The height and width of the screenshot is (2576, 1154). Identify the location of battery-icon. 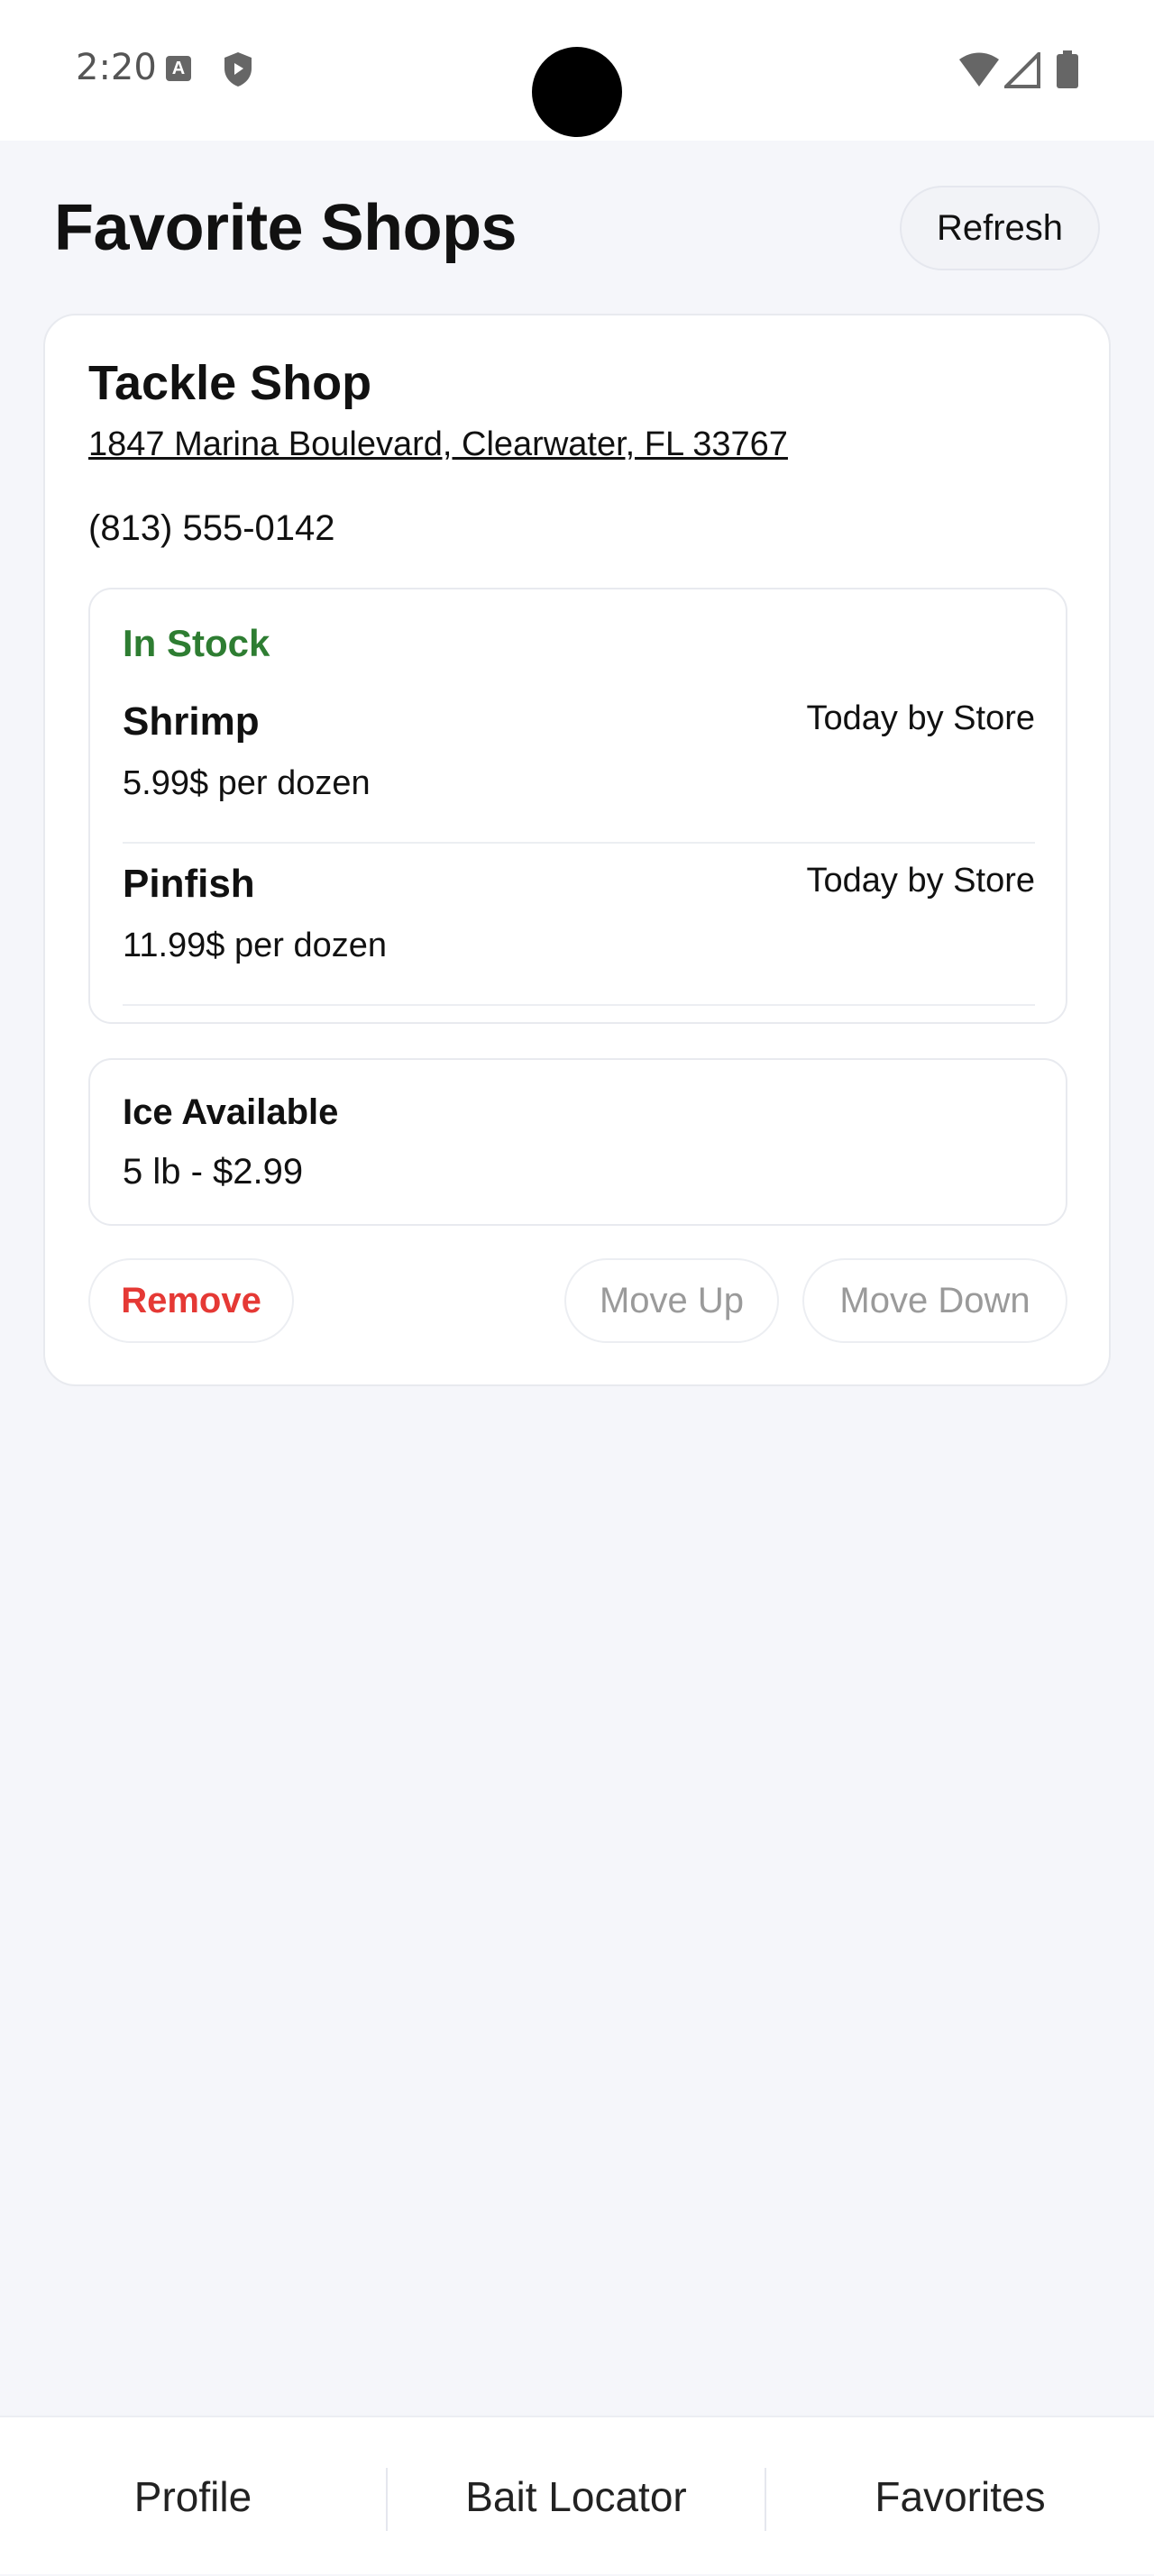
(1067, 69).